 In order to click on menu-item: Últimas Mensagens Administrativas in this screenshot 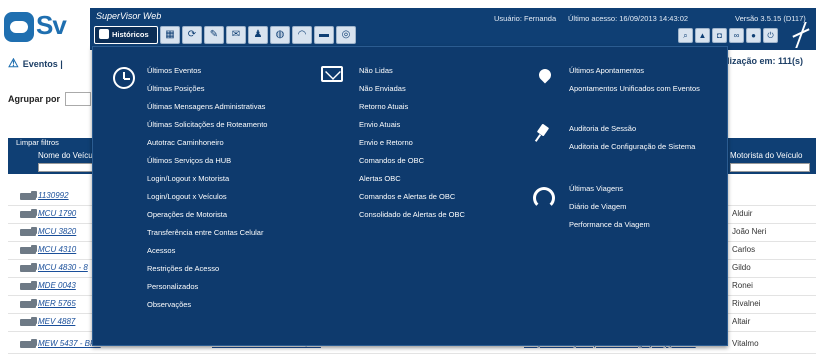, I will do `click(206, 106)`.